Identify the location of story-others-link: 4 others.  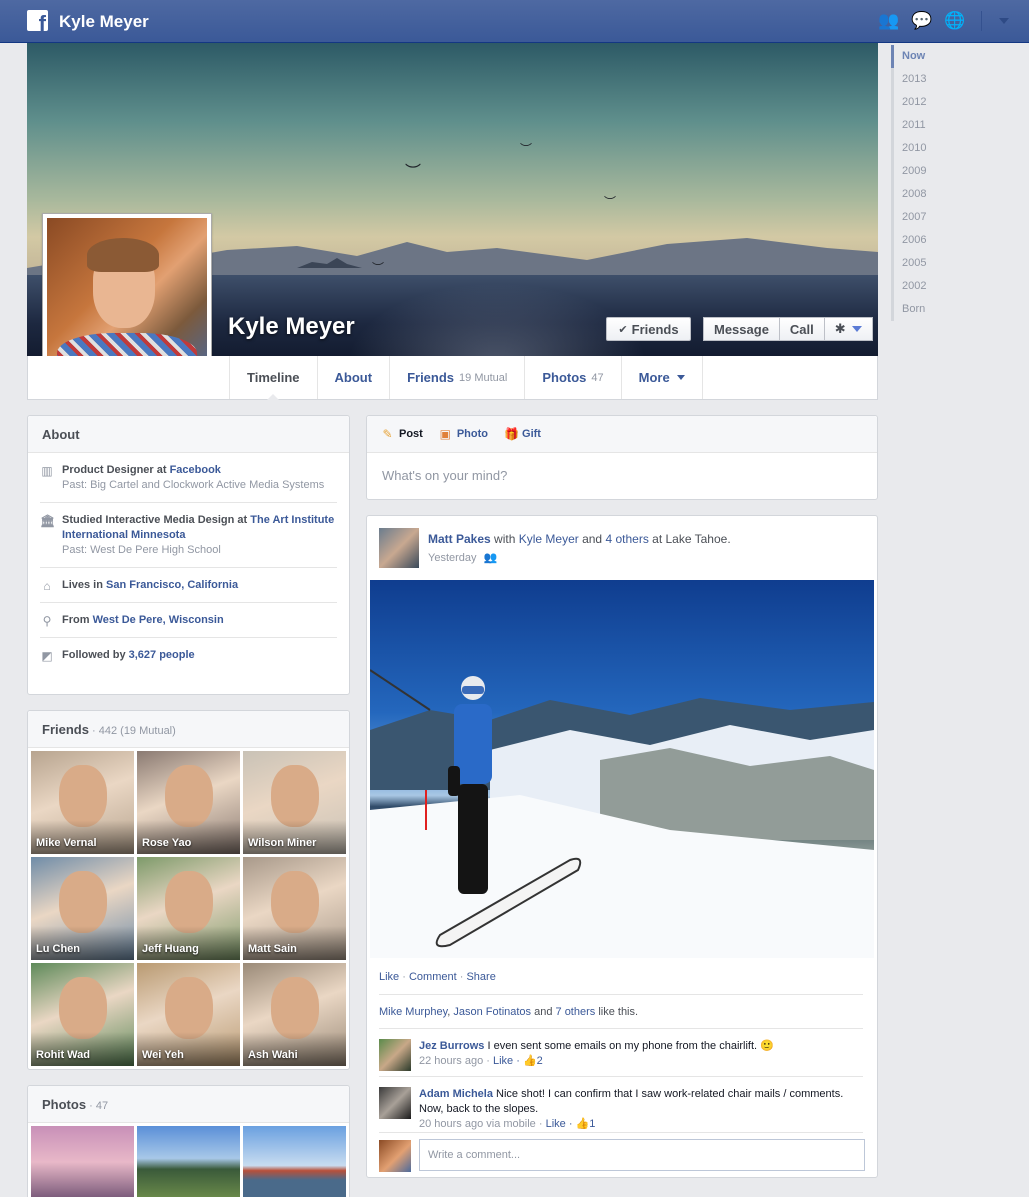
(626, 539).